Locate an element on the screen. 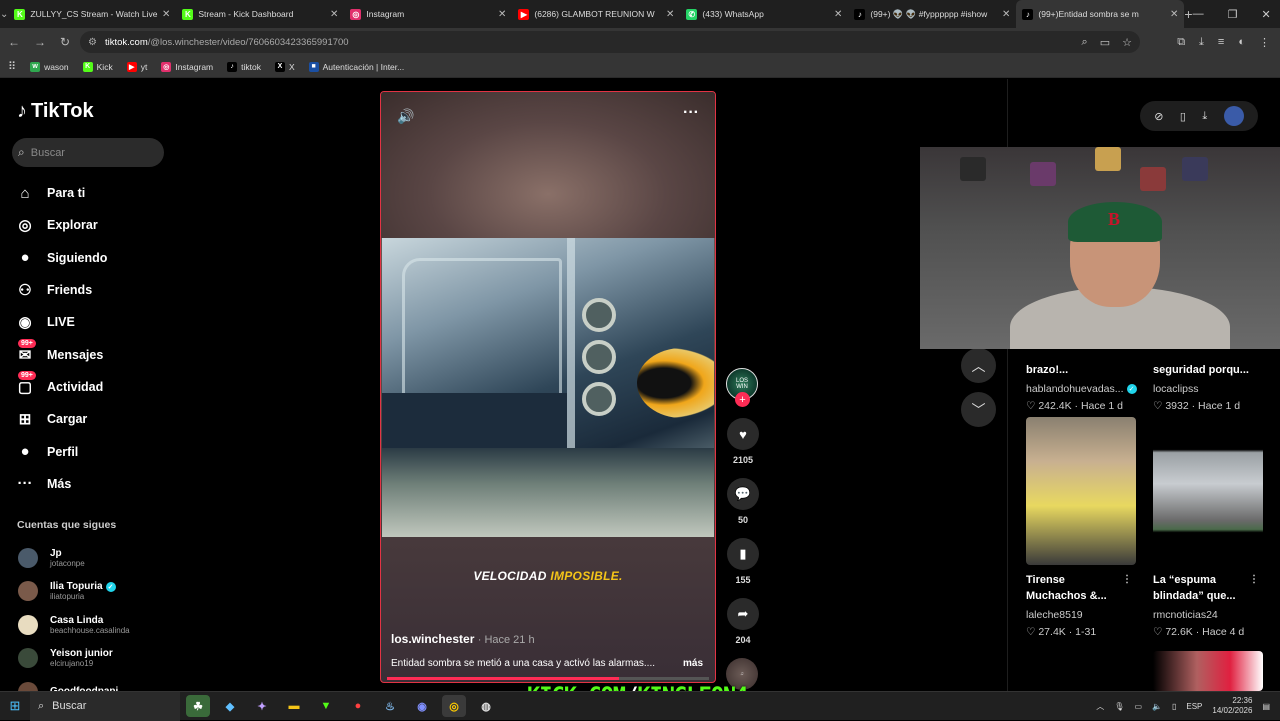 The image size is (1280, 721). sidebar-item-cargar: ⊞ Cargar is located at coordinates (94, 419).